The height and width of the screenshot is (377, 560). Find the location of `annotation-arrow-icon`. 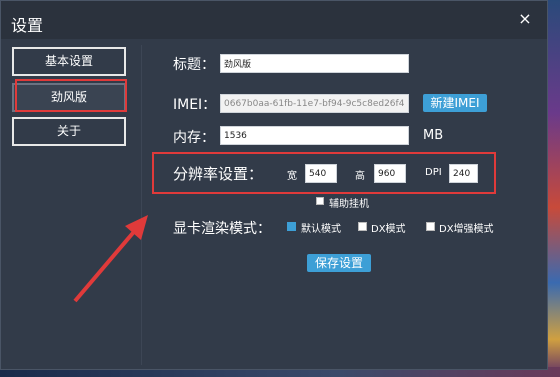

annotation-arrow-icon is located at coordinates (110, 259).